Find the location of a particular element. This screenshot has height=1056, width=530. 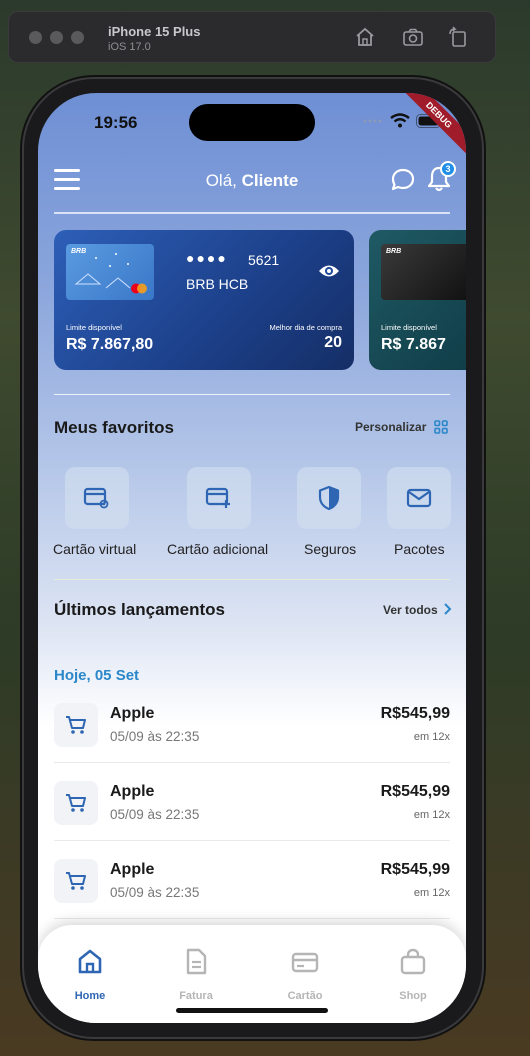

see-all-link: Ver todos is located at coordinates (410, 610).